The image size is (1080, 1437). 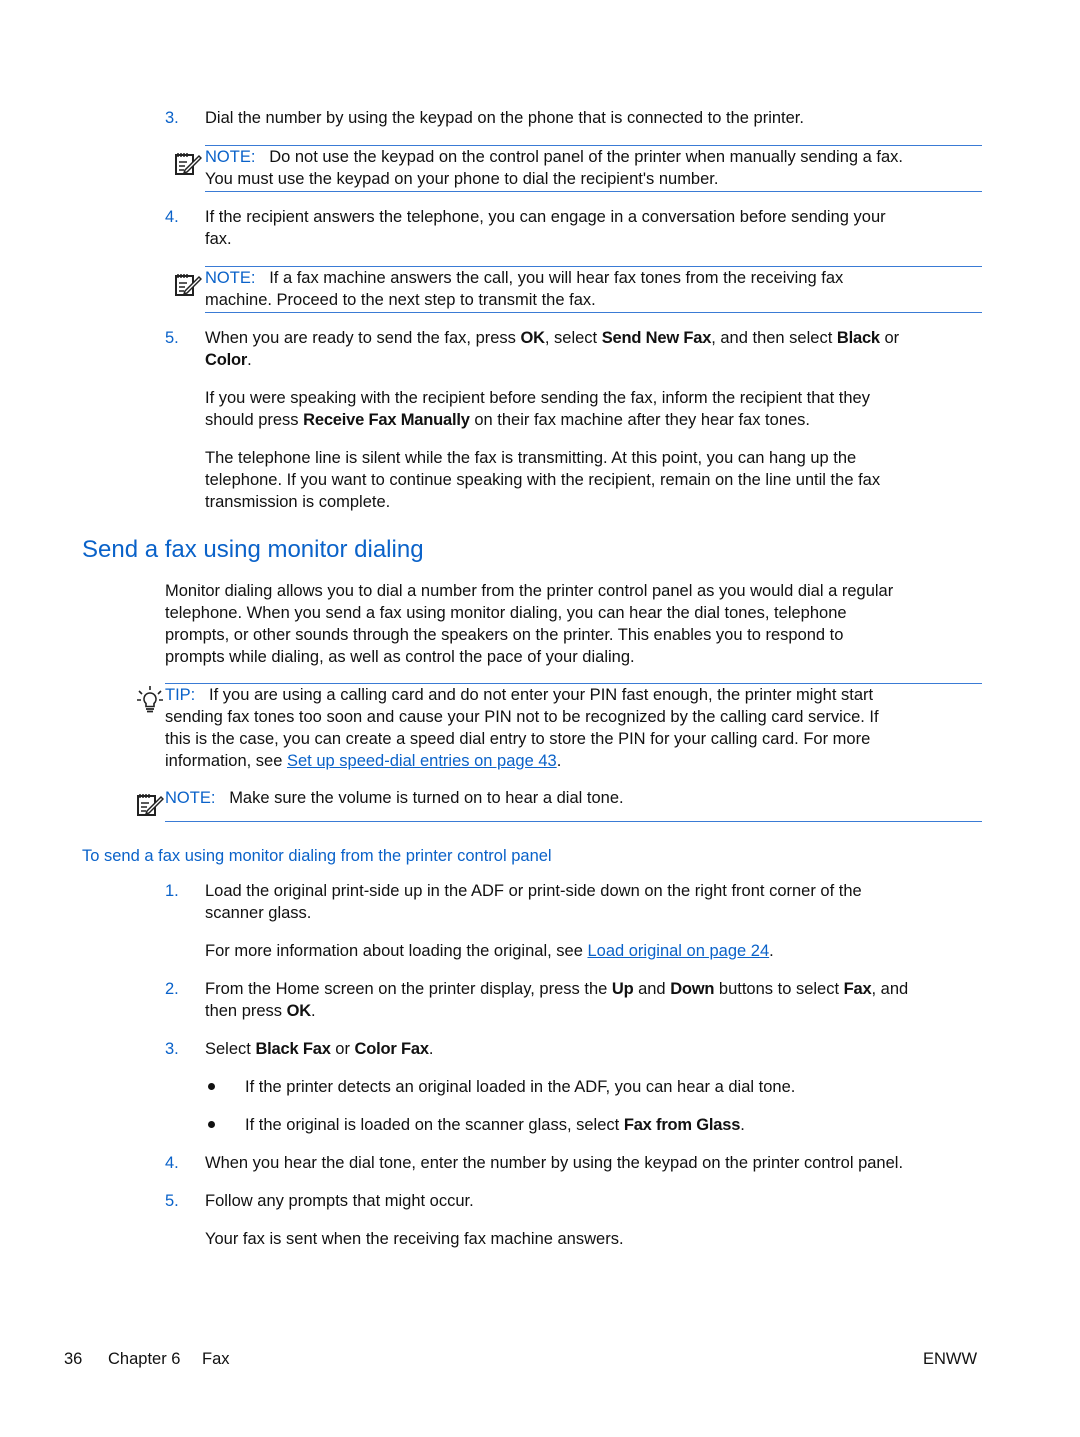 What do you see at coordinates (144, 1359) in the screenshot?
I see `footer-chapter: Chapter 6` at bounding box center [144, 1359].